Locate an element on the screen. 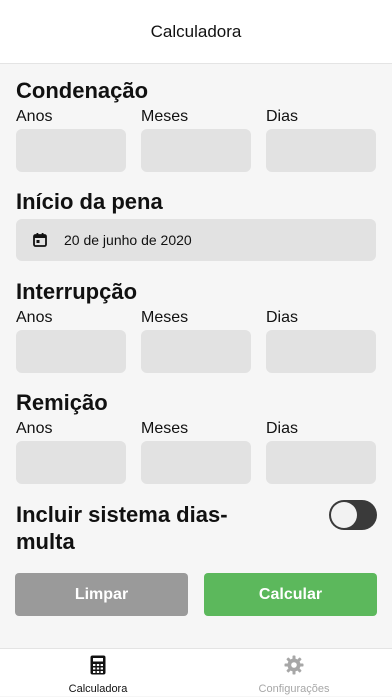 The width and height of the screenshot is (392, 697). gear-icon is located at coordinates (294, 665).